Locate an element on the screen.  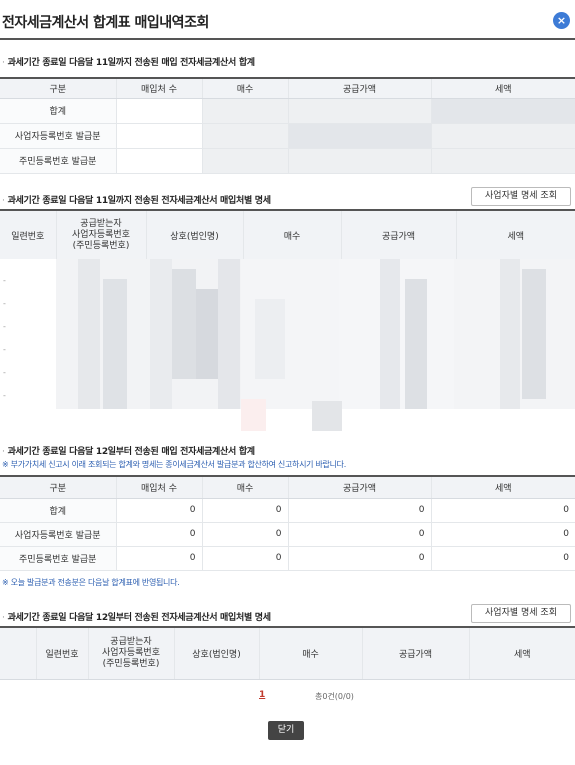
page-total-count: 총0건(0/0) is located at coordinates (334, 696).